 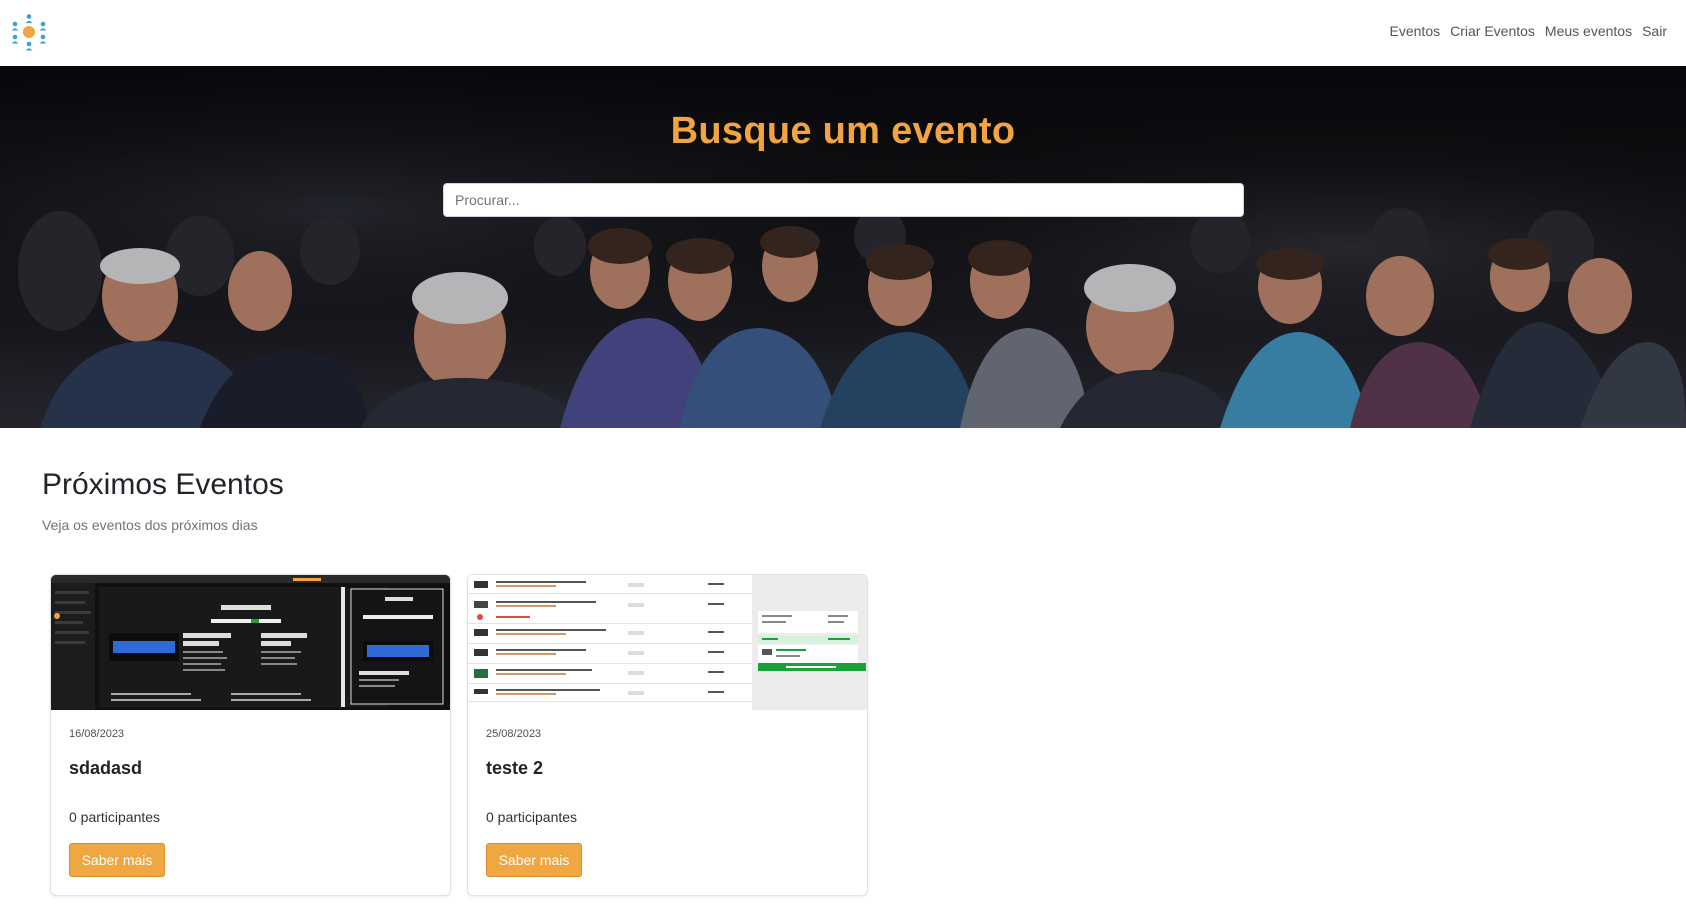 I want to click on nav-links: Eventos Criar Eventos Meus eventos Sair, so click(x=1528, y=31).